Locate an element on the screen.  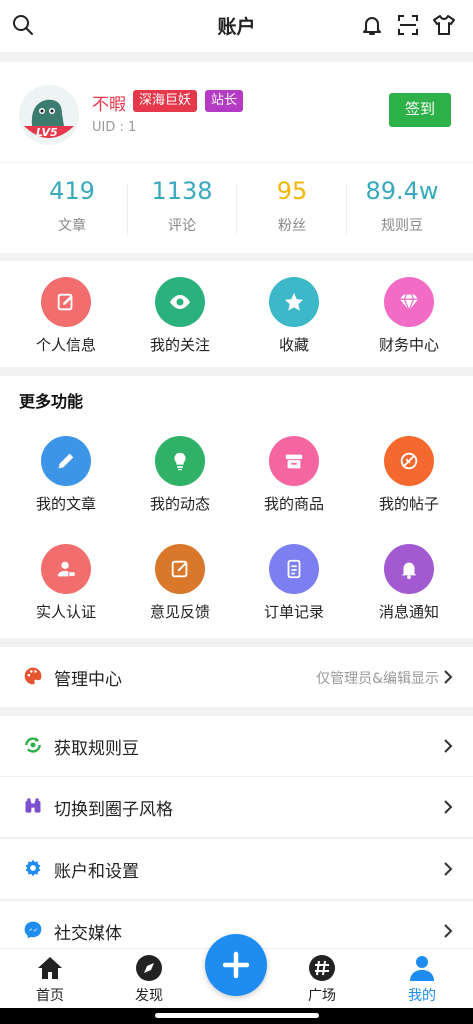
quick-profile-info: 个人信息 is located at coordinates (66, 316).